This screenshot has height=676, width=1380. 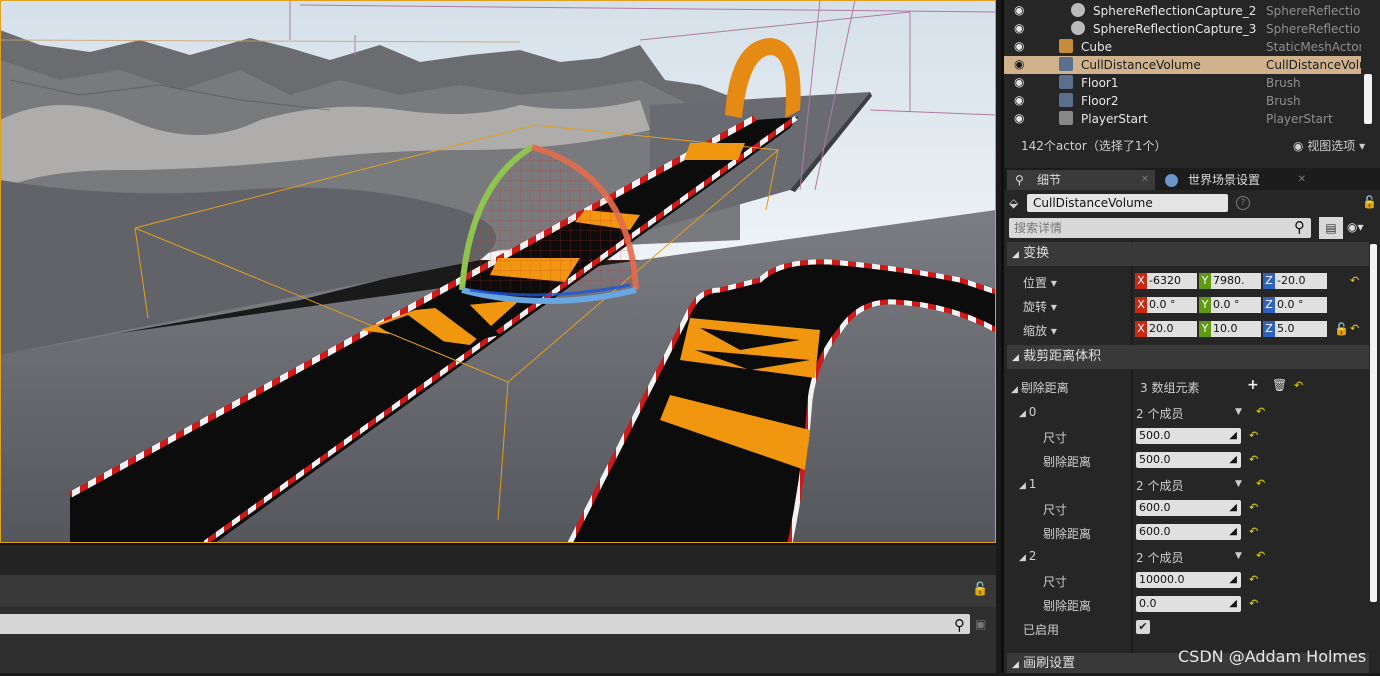 What do you see at coordinates (1253, 385) in the screenshot?
I see `add-element-icon: +` at bounding box center [1253, 385].